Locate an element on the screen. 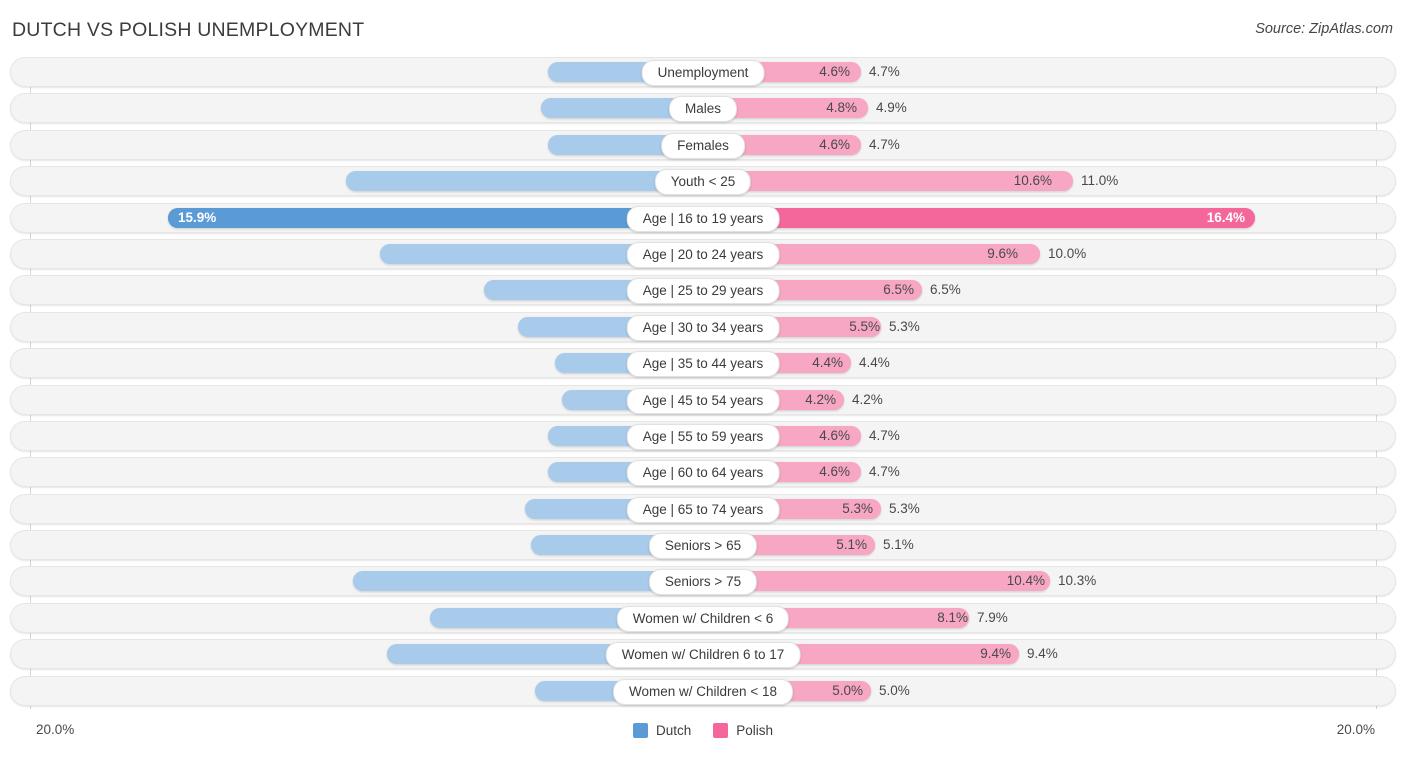 The height and width of the screenshot is (757, 1406). bar-polish is located at coordinates (979, 217).